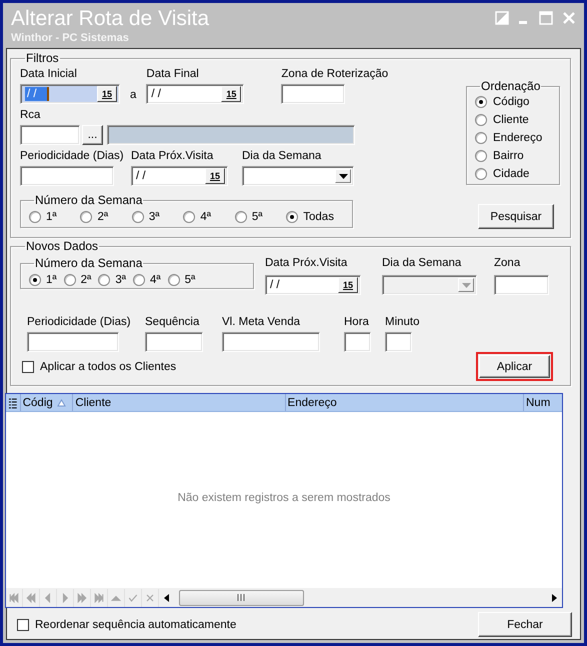 Image resolution: width=587 pixels, height=646 pixels. I want to click on group-title: Novos Dados, so click(62, 246).